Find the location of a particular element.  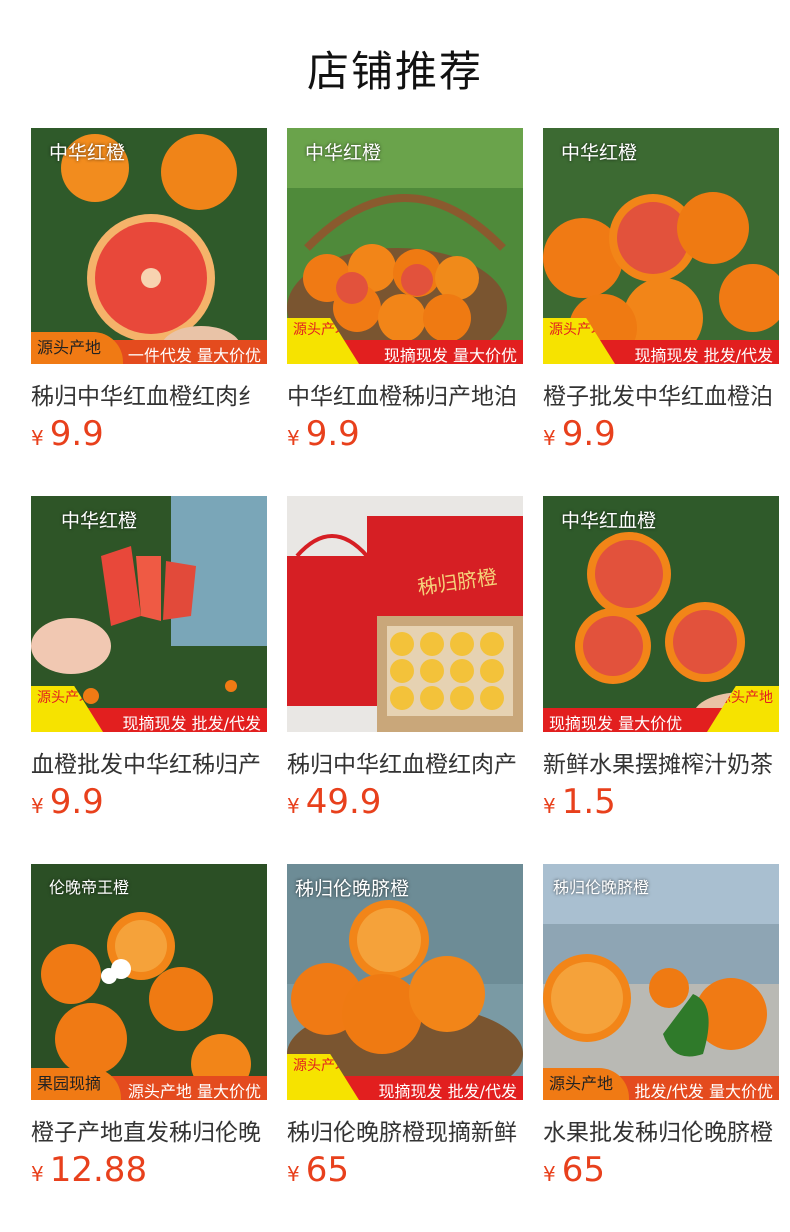

product-price: ¥12.88 is located at coordinates (89, 1172).